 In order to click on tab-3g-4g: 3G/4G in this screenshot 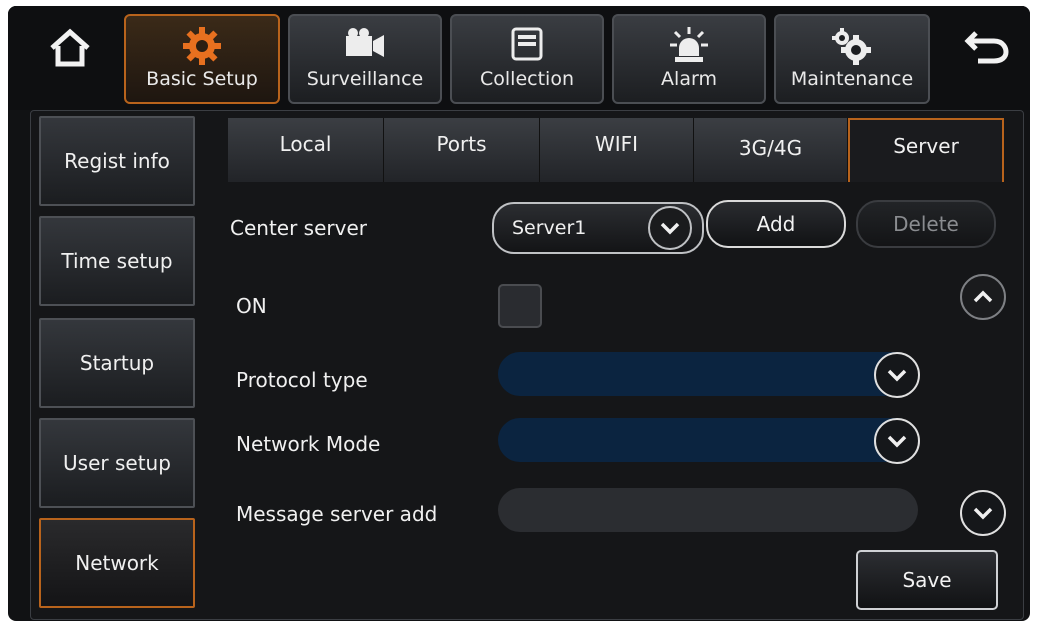, I will do `click(771, 150)`.